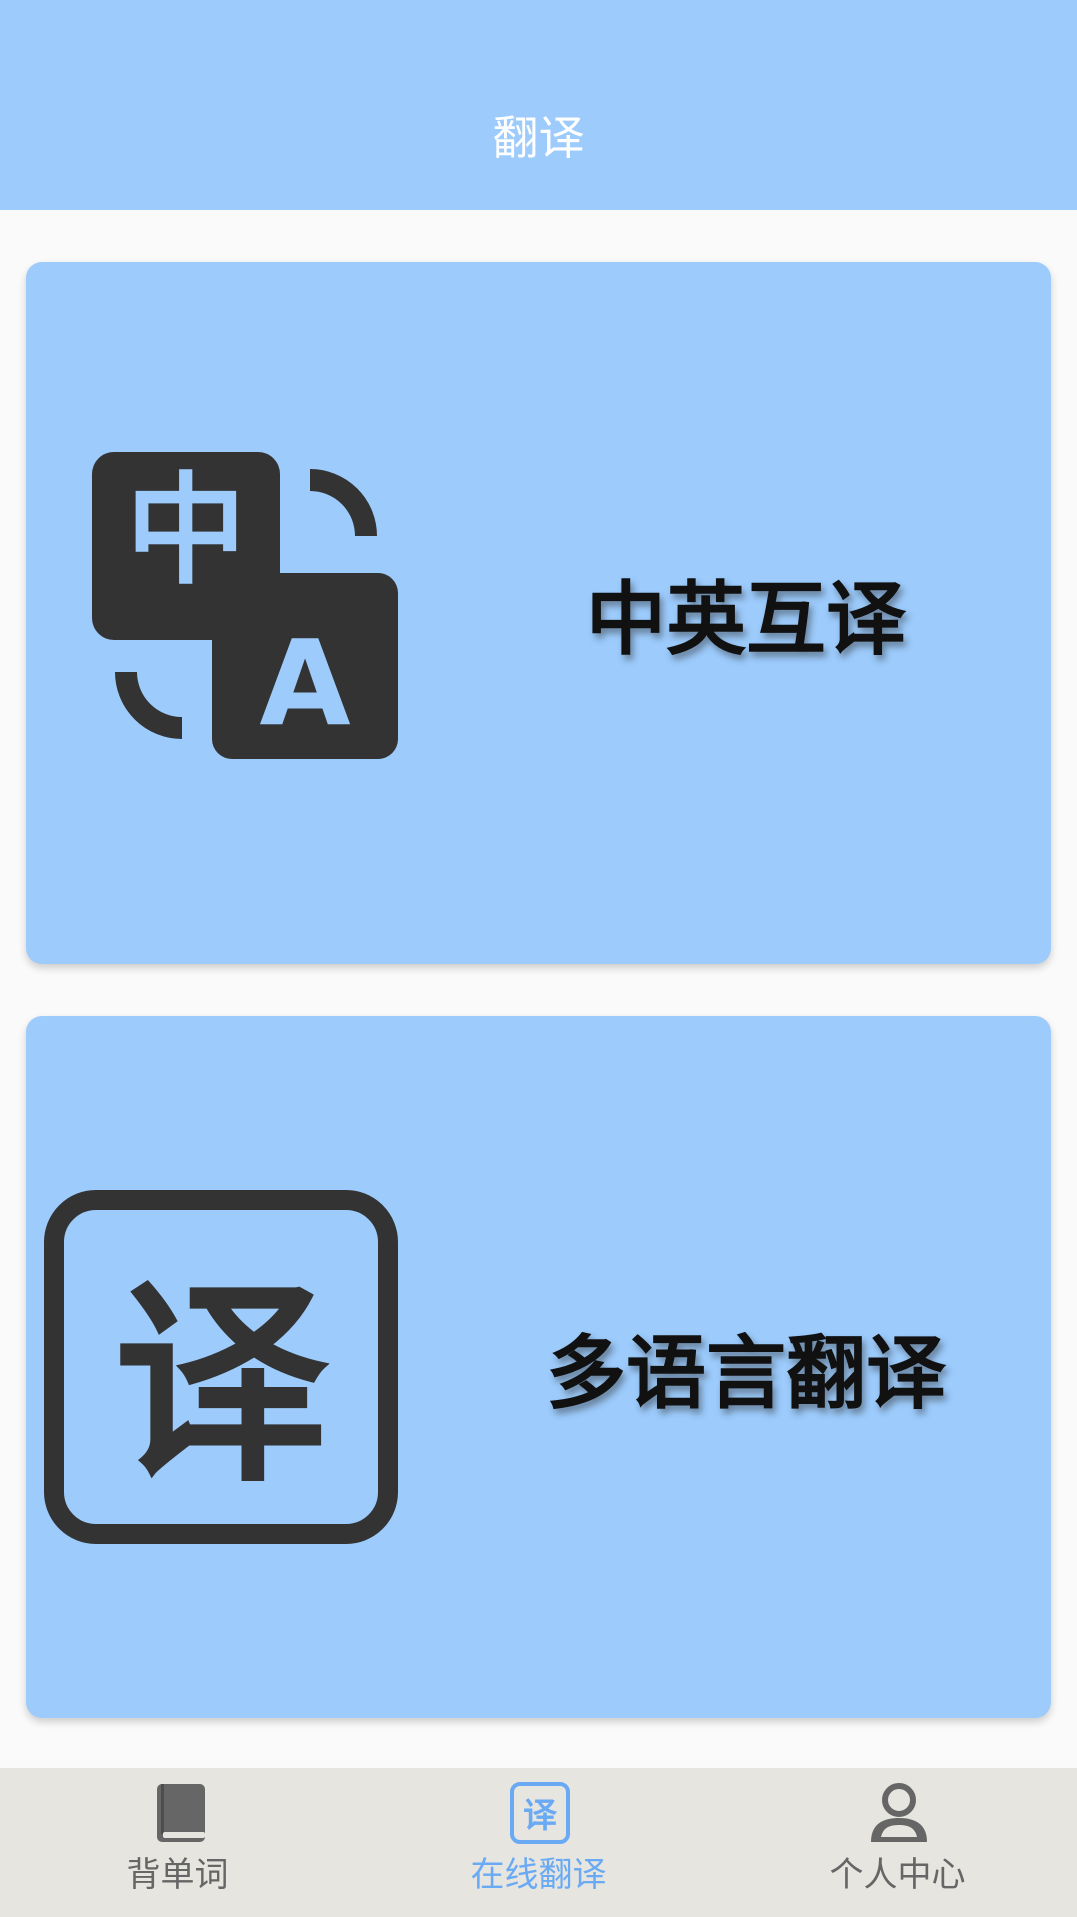 This screenshot has width=1077, height=1917. What do you see at coordinates (181, 1813) in the screenshot?
I see `book-icon` at bounding box center [181, 1813].